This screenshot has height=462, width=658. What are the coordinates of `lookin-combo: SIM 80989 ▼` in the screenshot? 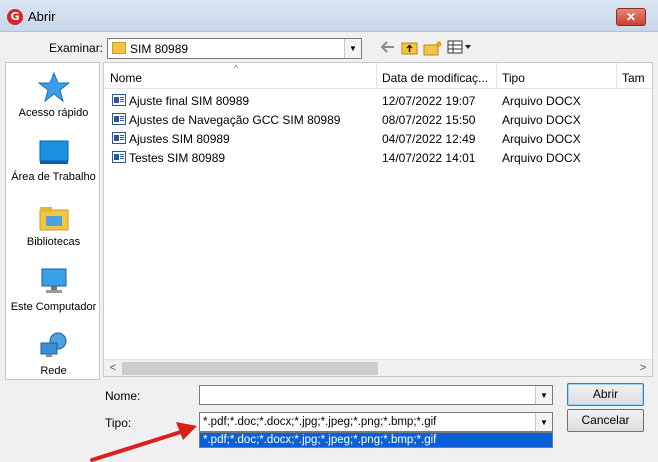 It's located at (234, 48).